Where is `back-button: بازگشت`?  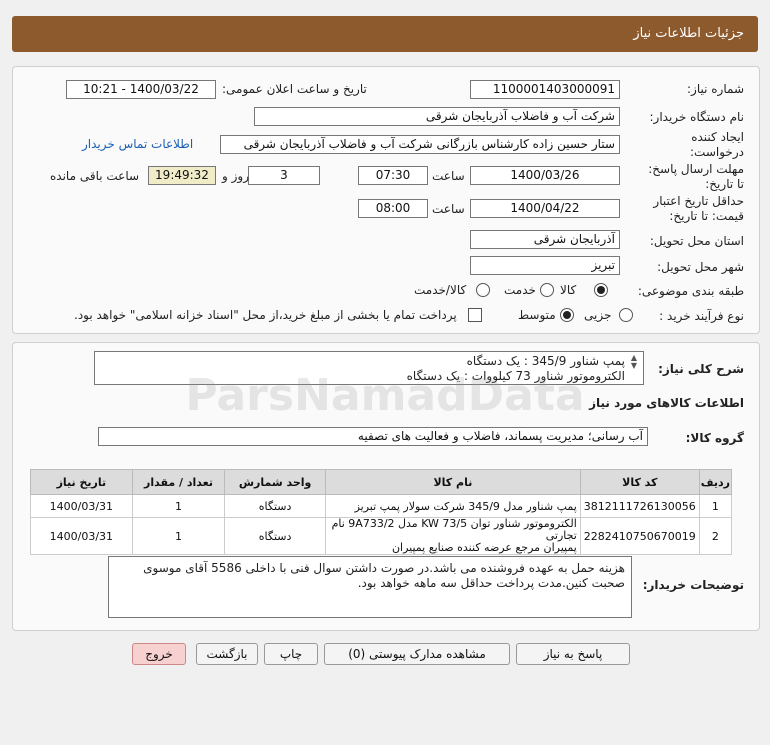 back-button: بازگشت is located at coordinates (227, 654).